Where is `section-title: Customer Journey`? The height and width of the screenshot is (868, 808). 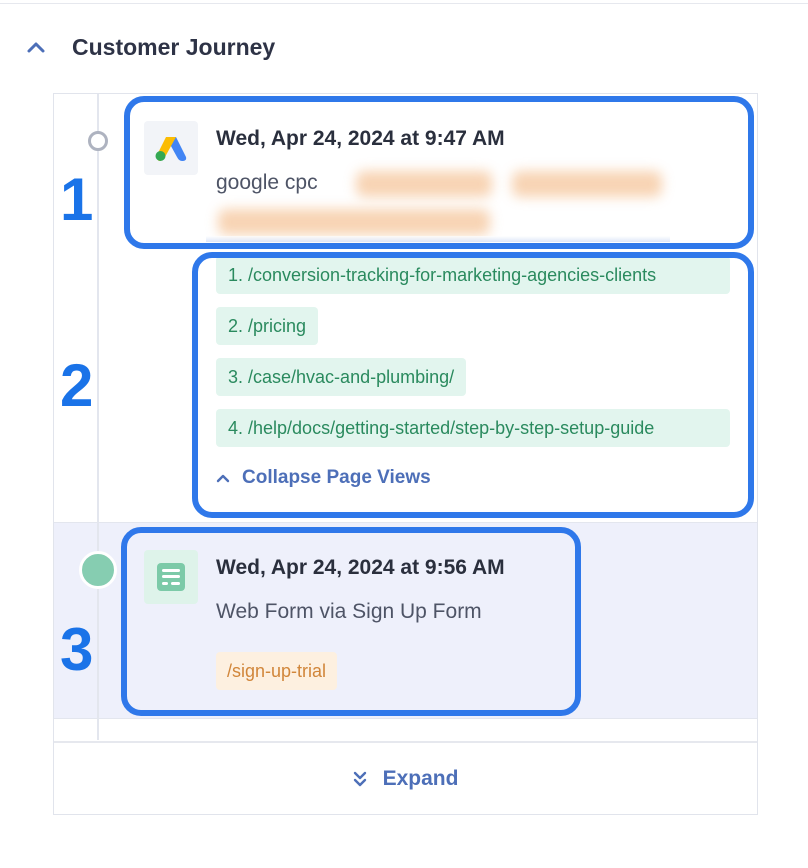
section-title: Customer Journey is located at coordinates (174, 46).